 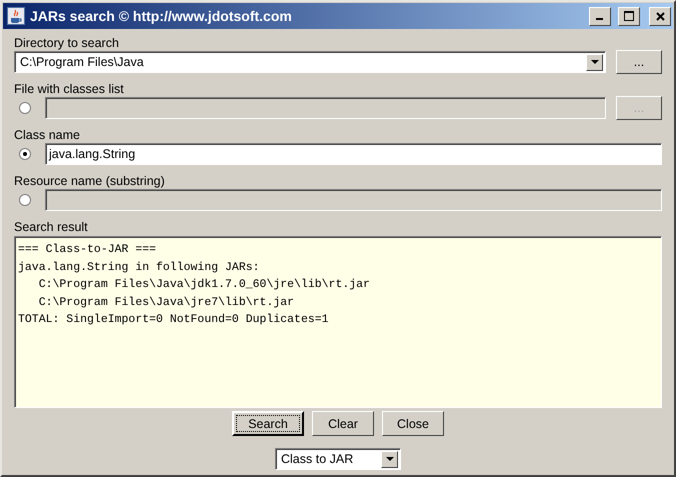 What do you see at coordinates (343, 423) in the screenshot?
I see `action-button: Clear` at bounding box center [343, 423].